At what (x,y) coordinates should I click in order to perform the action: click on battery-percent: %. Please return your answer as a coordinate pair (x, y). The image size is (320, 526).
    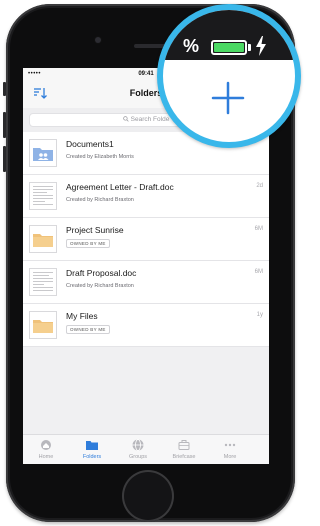
    Looking at the image, I should click on (191, 46).